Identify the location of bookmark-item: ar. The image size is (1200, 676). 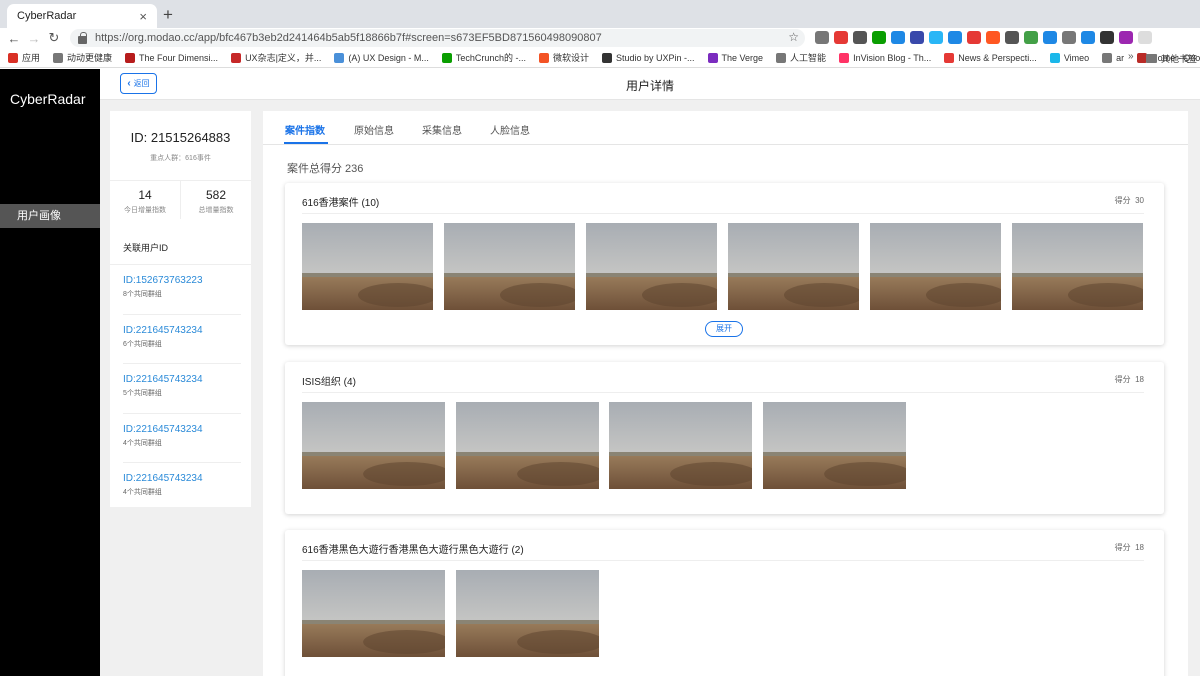
(1113, 57).